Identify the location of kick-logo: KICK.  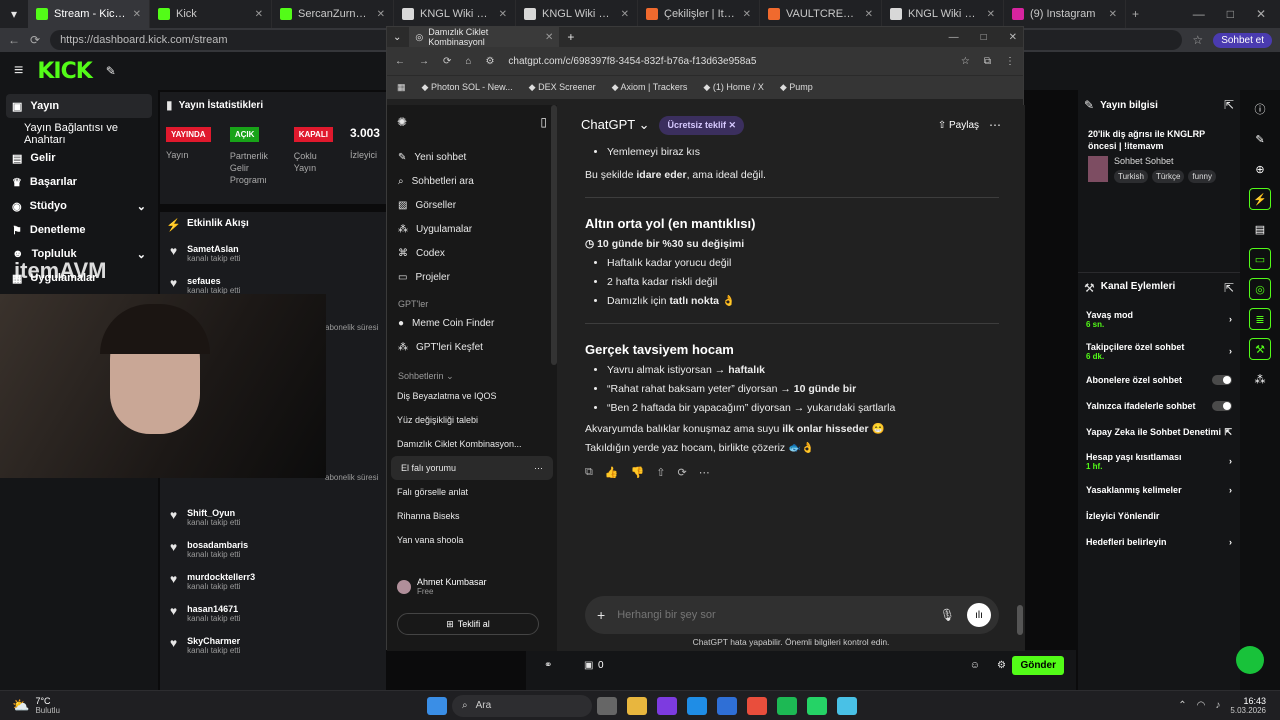
(64, 71).